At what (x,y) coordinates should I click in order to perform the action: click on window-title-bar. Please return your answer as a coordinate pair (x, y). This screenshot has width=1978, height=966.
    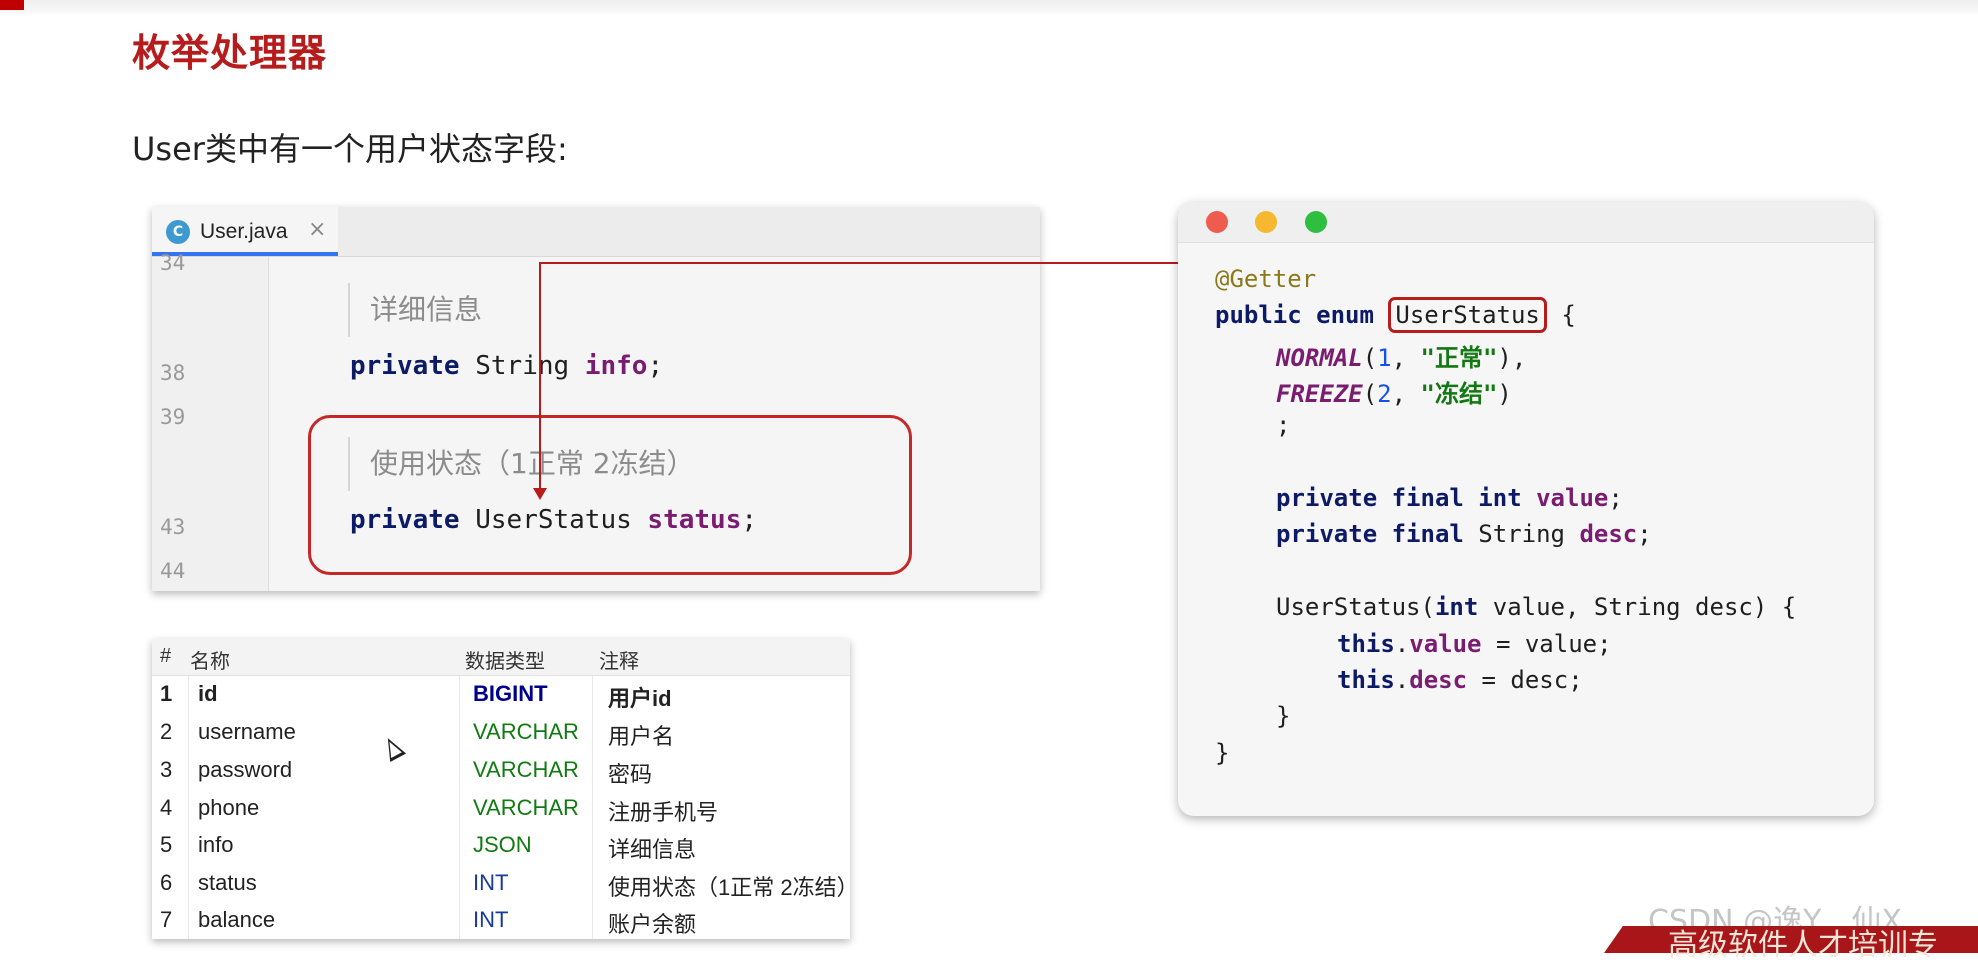
    Looking at the image, I should click on (1526, 222).